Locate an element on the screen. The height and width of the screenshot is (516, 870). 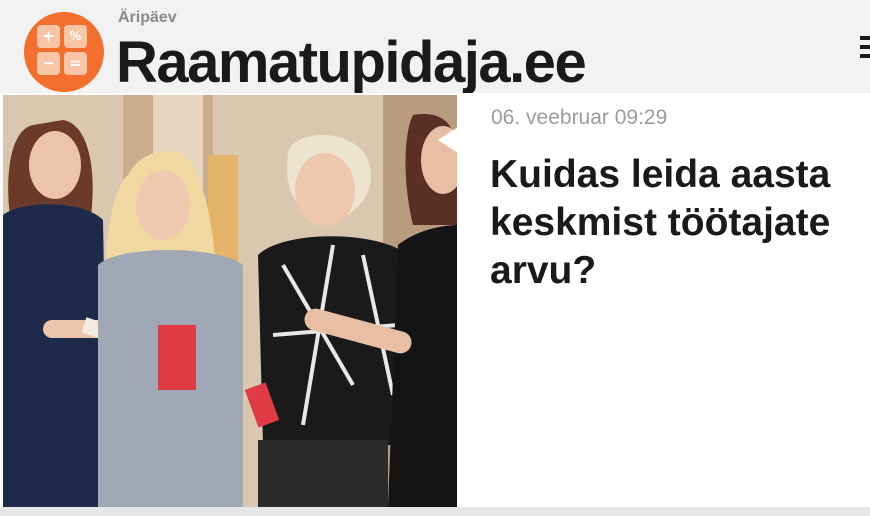
logo-key-plus: + is located at coordinates (48, 36).